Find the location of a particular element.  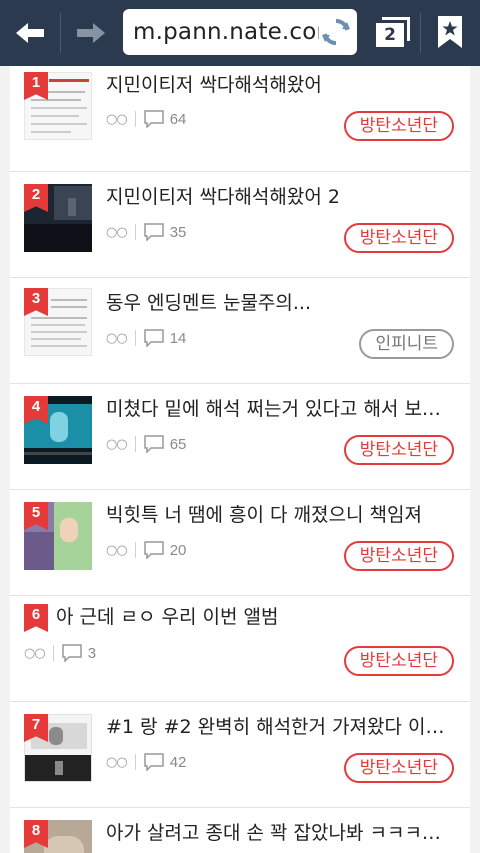

post-meta: ○○ 42 is located at coordinates (146, 762).